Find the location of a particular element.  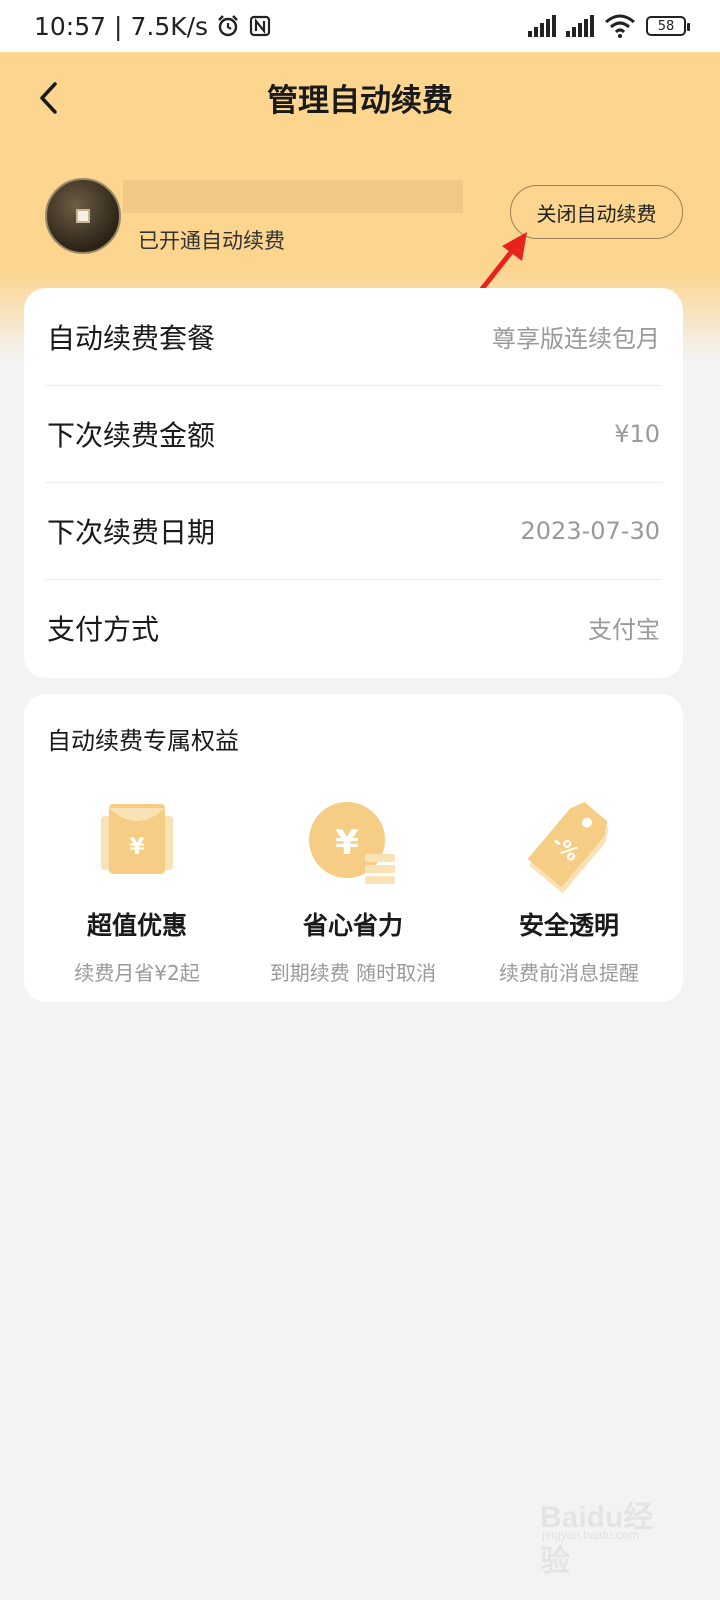

benefit-subtitle: 到期续费 随时取消 is located at coordinates (353, 973).